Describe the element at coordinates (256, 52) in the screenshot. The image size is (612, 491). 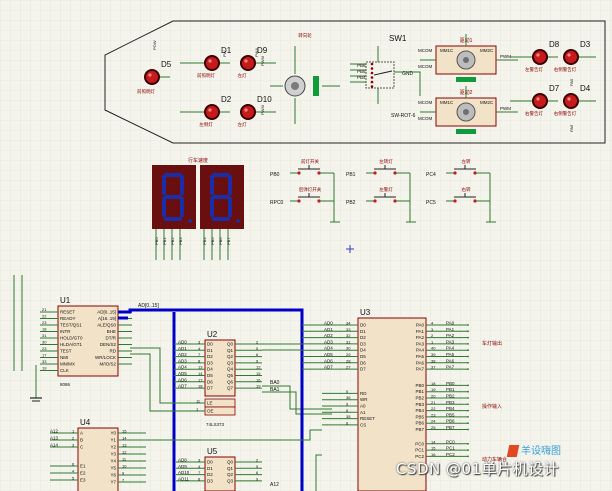
I see `pin-label: PW4` at that location.